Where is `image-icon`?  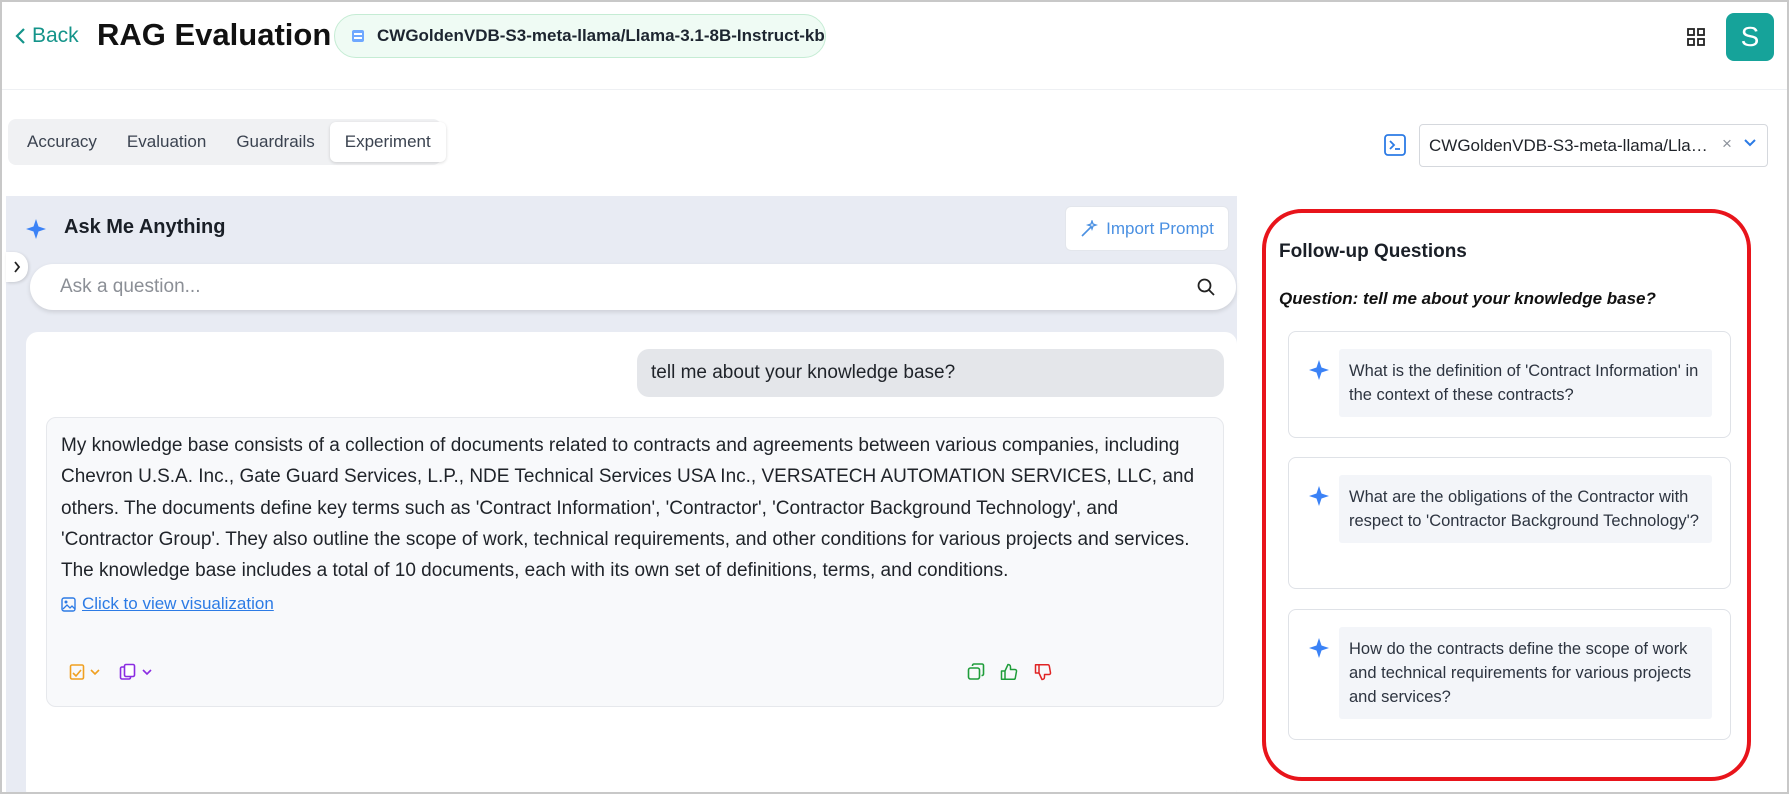 image-icon is located at coordinates (68, 604).